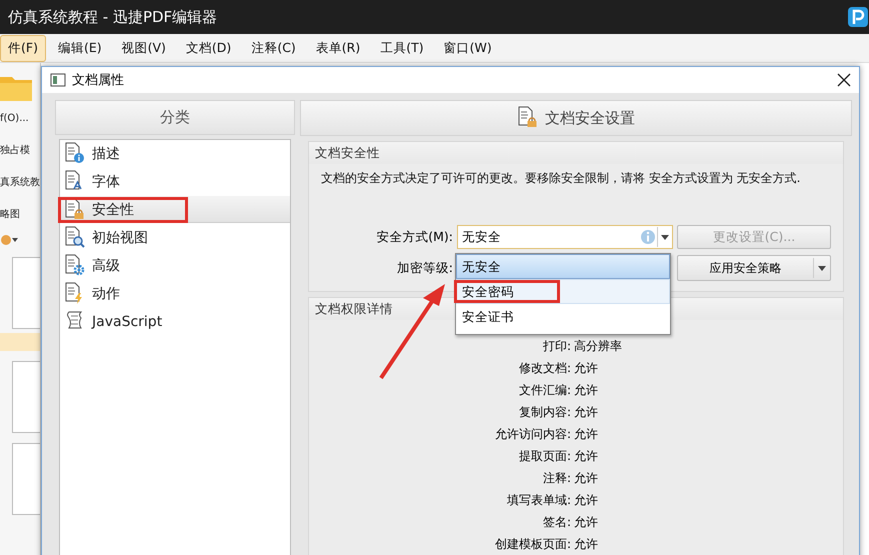 The height and width of the screenshot is (555, 869). I want to click on dropdown-option: 无安全, so click(563, 266).